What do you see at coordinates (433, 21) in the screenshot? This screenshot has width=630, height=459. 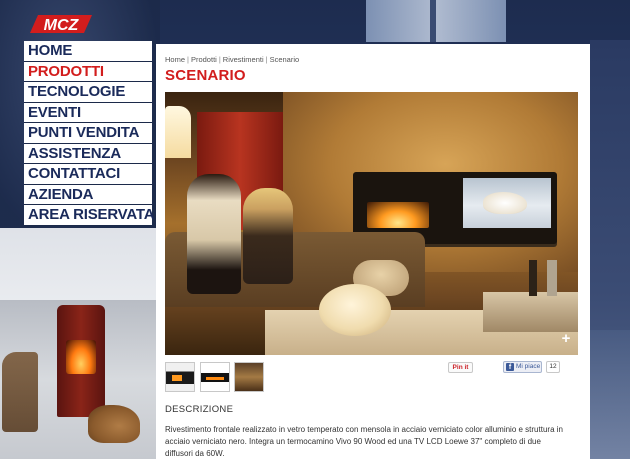 I see `background-window-frame` at bounding box center [433, 21].